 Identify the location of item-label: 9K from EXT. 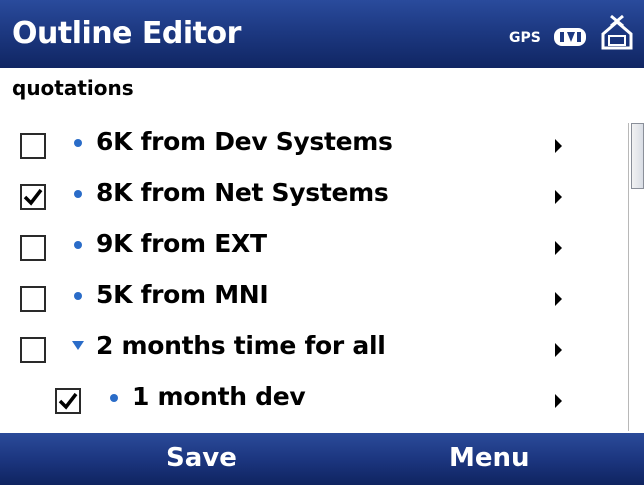
(181, 243).